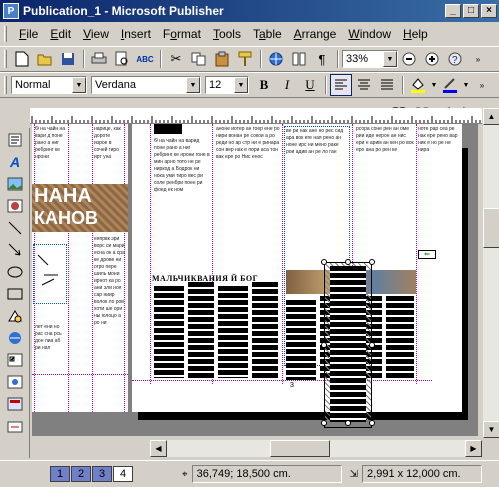 This screenshot has width=499, height=487. What do you see at coordinates (80, 208) in the screenshot?
I see `picture-frame: НАНА КАНОВ` at bounding box center [80, 208].